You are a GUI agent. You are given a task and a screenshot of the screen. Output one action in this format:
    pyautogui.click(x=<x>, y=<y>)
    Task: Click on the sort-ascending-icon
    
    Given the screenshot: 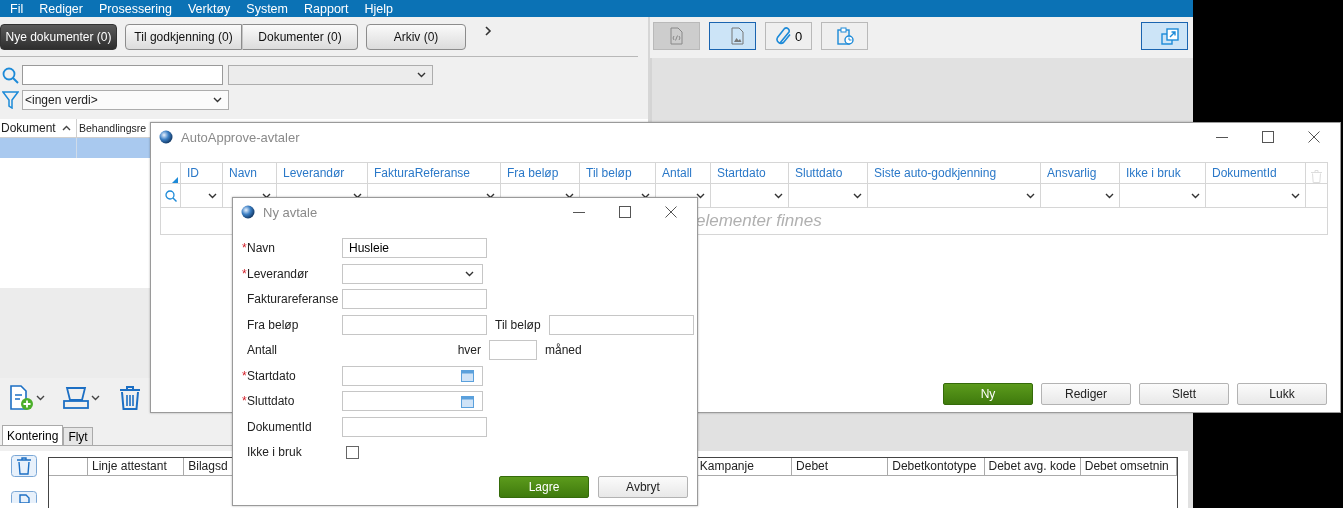 What is the action you would take?
    pyautogui.click(x=66, y=128)
    